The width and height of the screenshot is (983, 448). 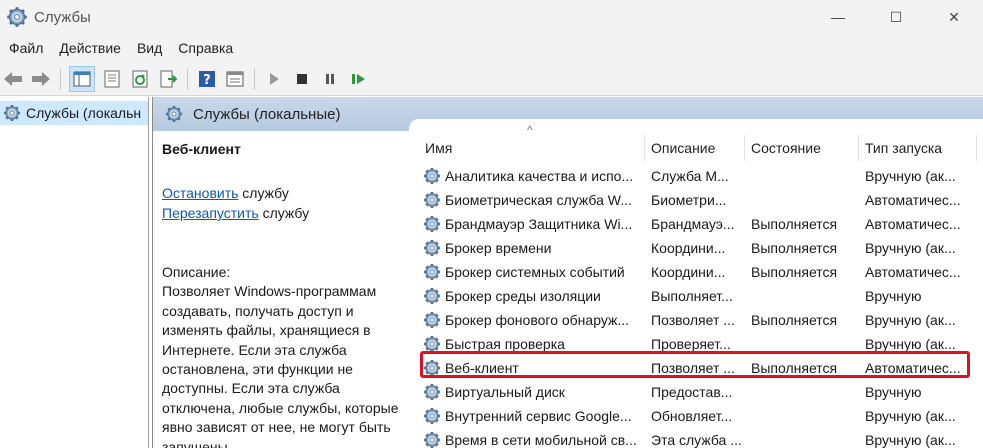 What do you see at coordinates (505, 344) in the screenshot?
I see `service-name-text: Быстрая проверка` at bounding box center [505, 344].